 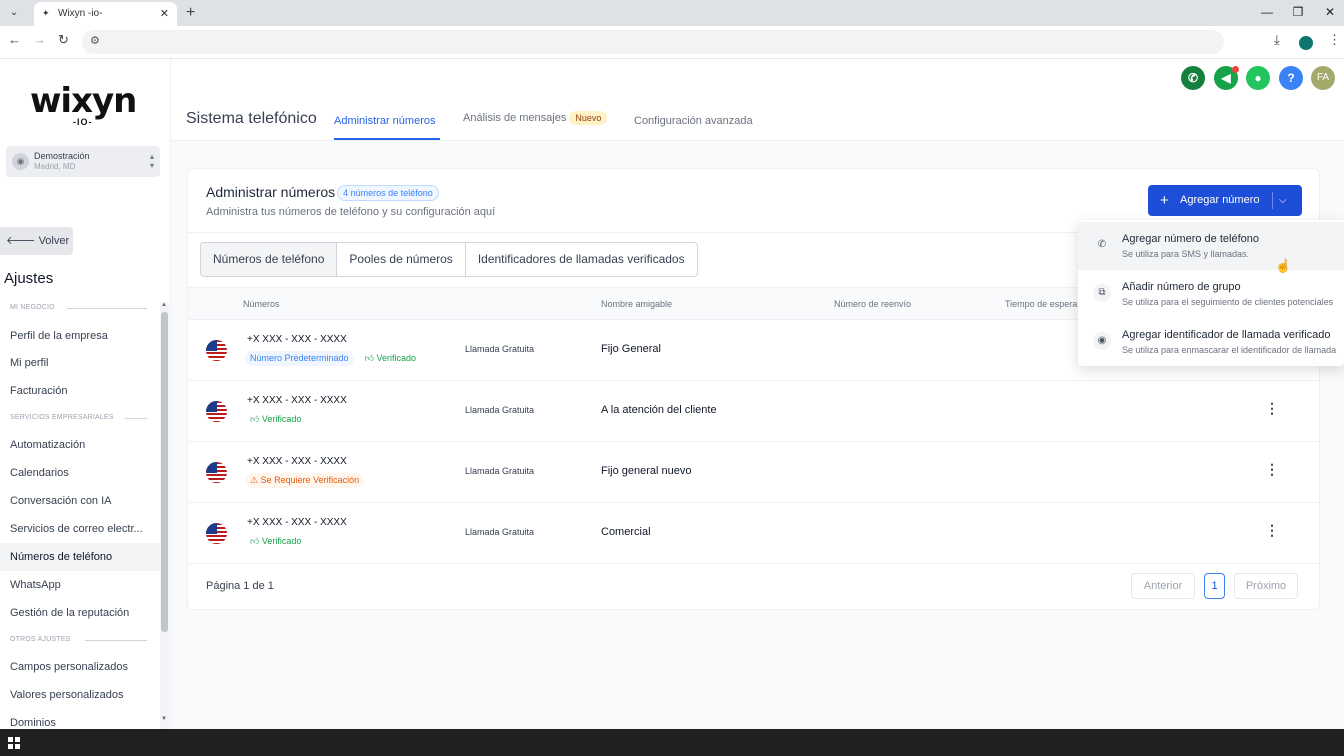 I want to click on default-badge: Número Predeterminado, so click(x=299, y=358).